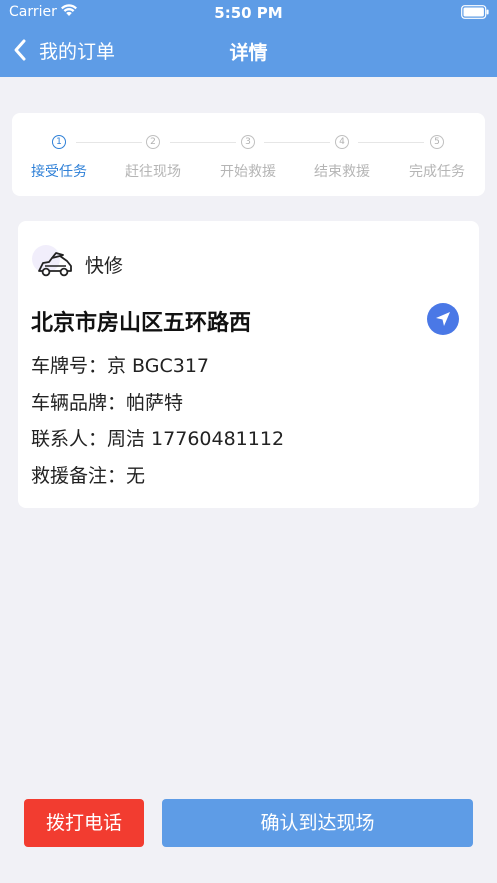  What do you see at coordinates (153, 154) in the screenshot?
I see `step-head-to-scene: 2 赶往现场` at bounding box center [153, 154].